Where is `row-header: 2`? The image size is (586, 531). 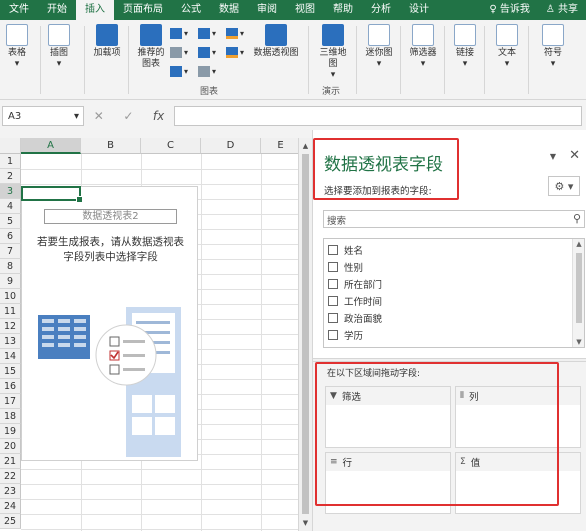 row-header: 2 is located at coordinates (10, 176).